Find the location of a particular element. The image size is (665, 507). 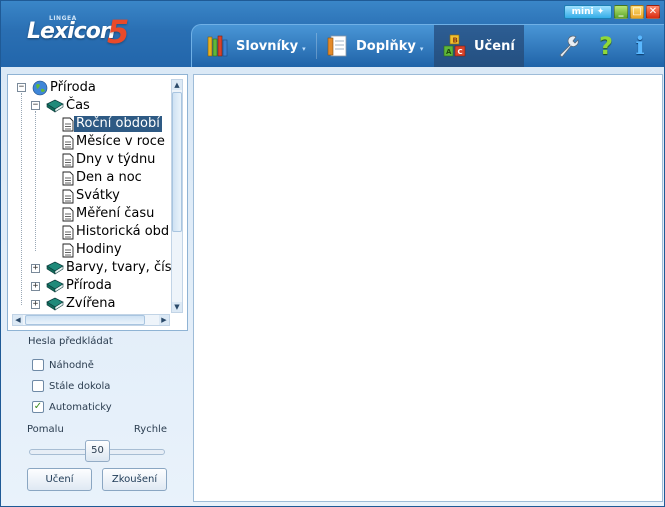

tree-node-sibling: Barvy, tvary, čís is located at coordinates (108, 268).